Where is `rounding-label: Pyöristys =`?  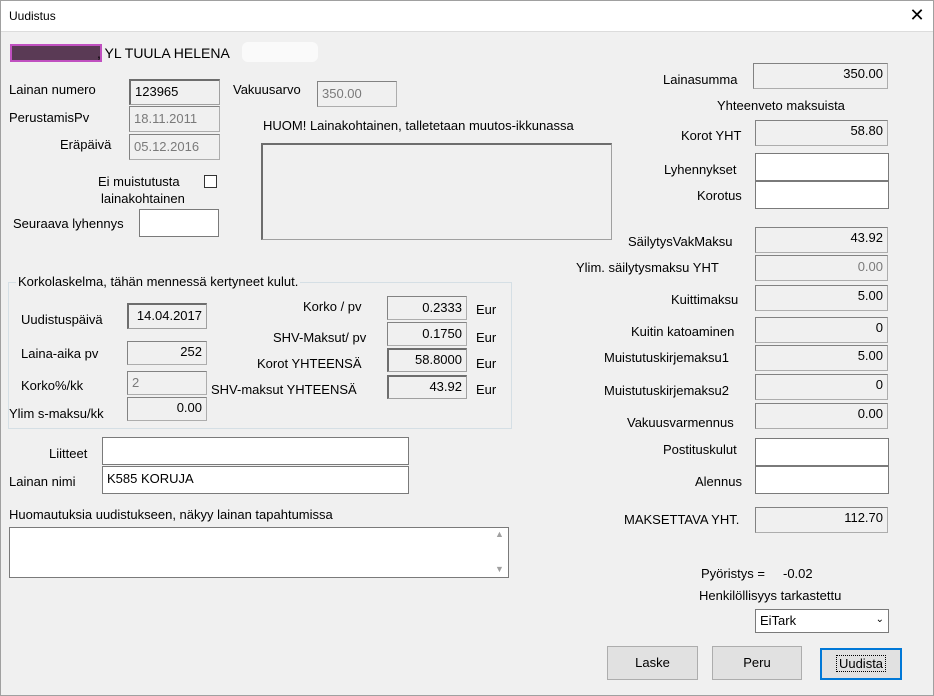 rounding-label: Pyöristys = is located at coordinates (733, 573).